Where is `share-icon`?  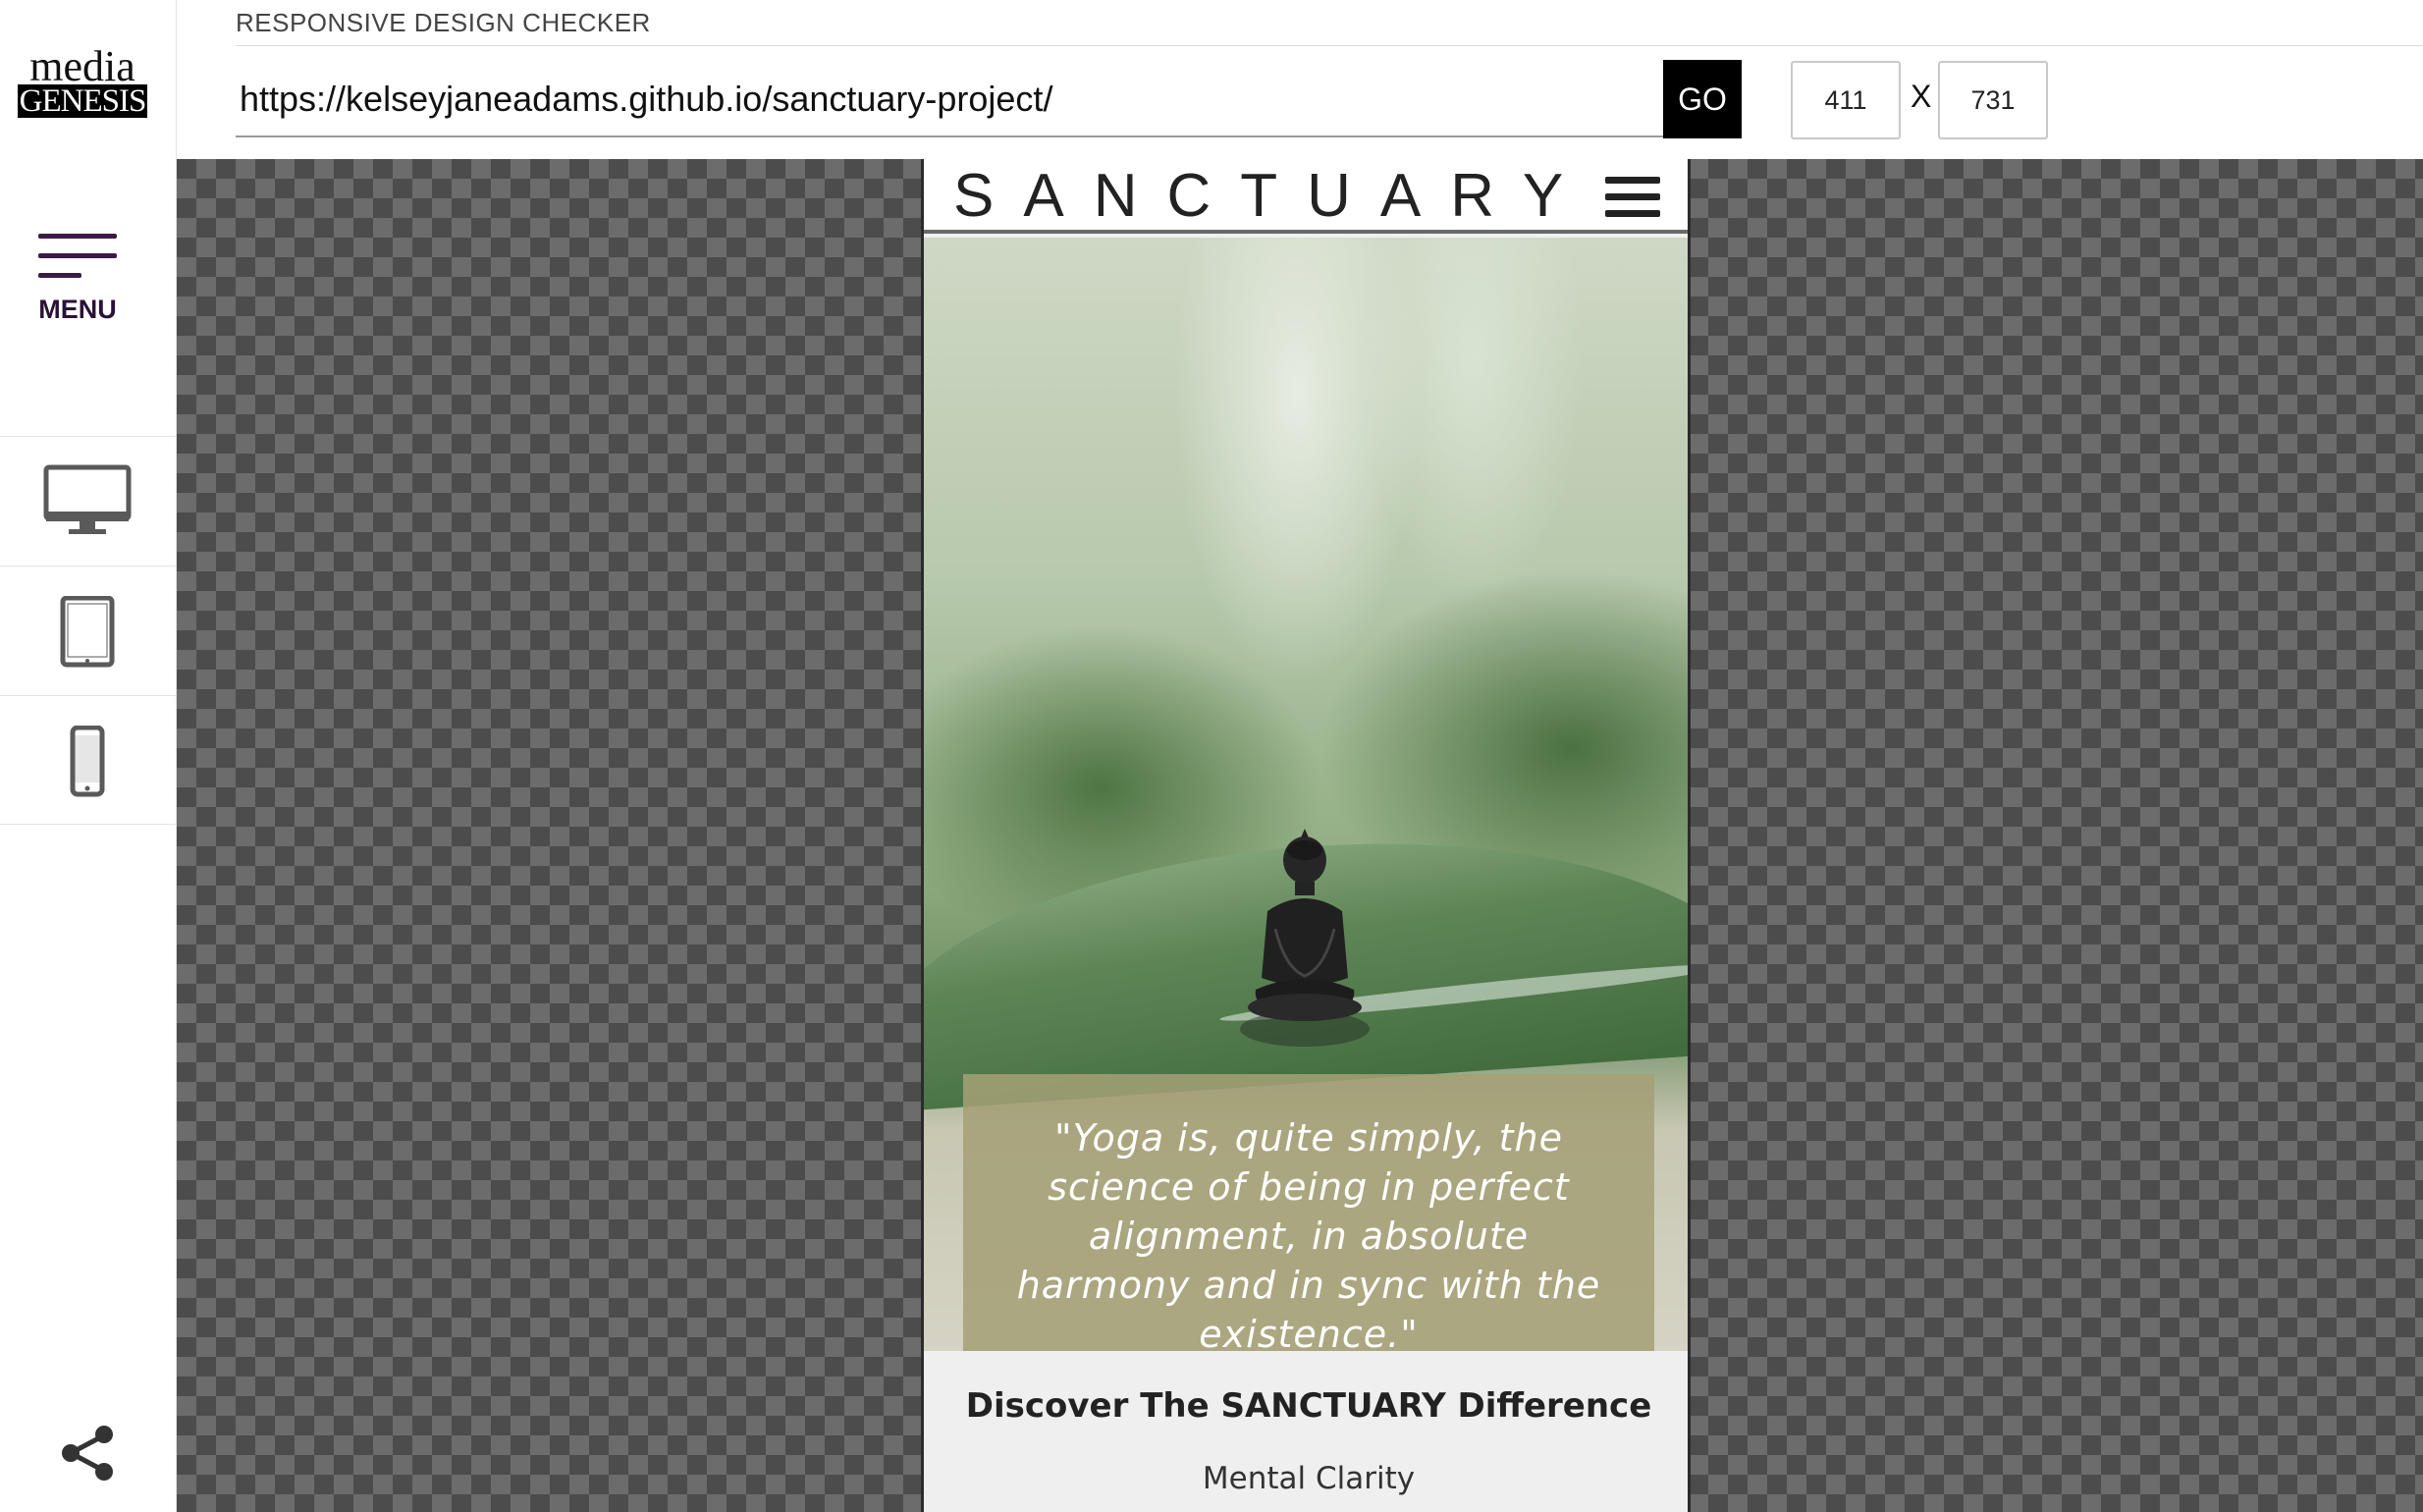
share-icon is located at coordinates (88, 1453).